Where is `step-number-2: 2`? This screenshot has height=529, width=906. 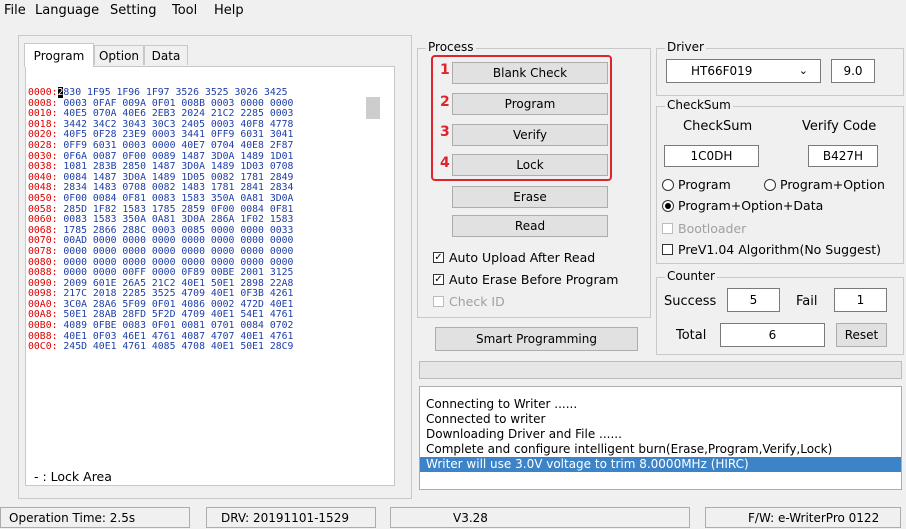 step-number-2: 2 is located at coordinates (445, 102).